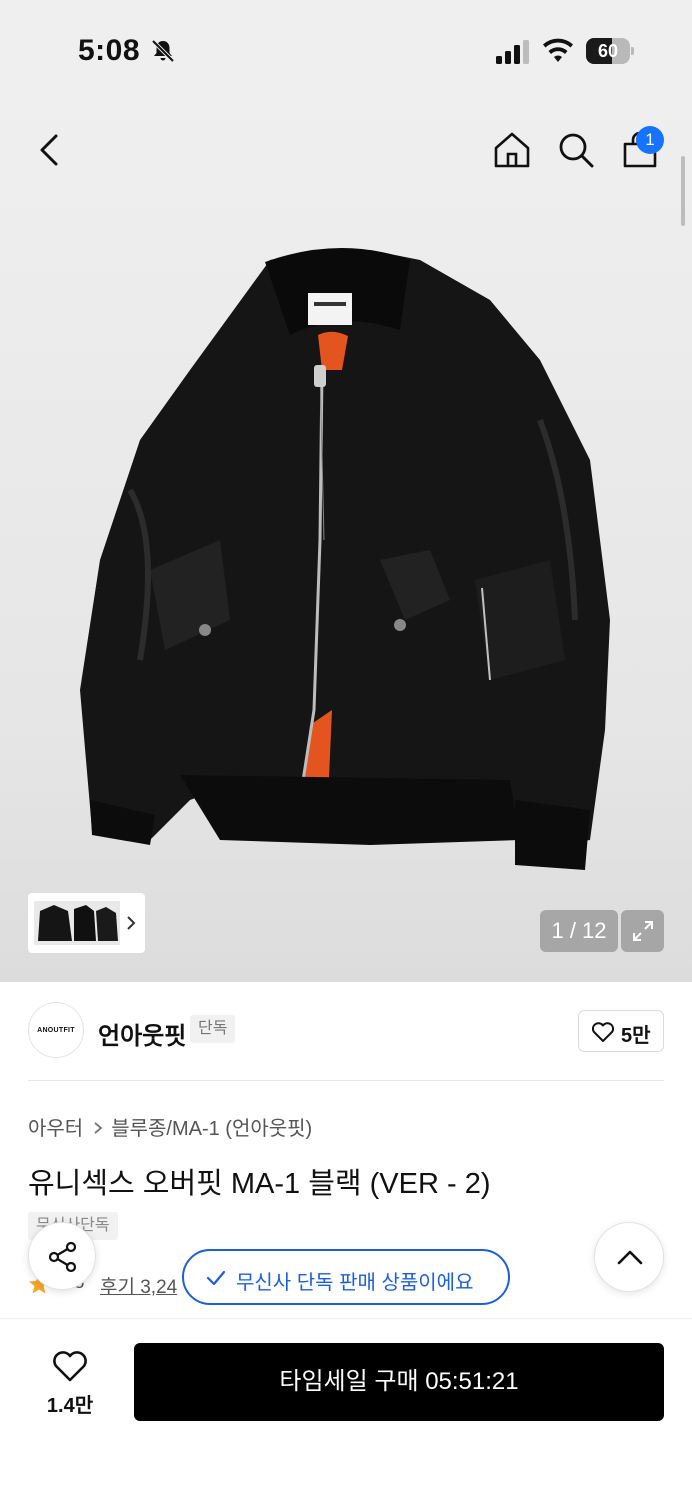  I want to click on cart-badge: 1, so click(650, 140).